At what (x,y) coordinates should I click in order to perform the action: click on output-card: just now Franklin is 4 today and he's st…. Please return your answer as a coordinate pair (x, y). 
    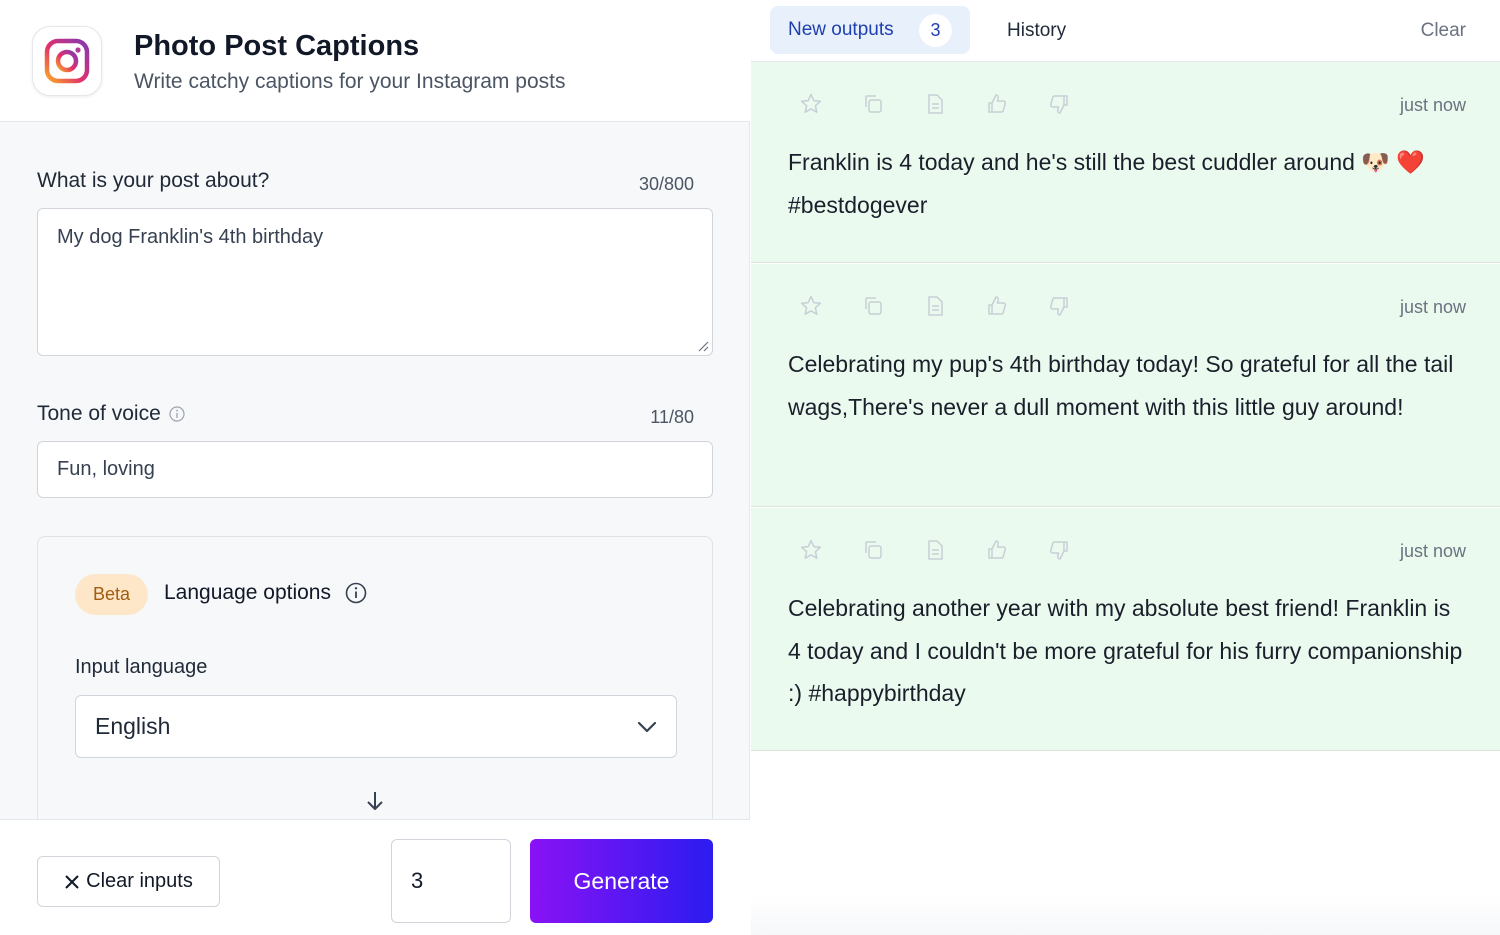
    Looking at the image, I should click on (1125, 162).